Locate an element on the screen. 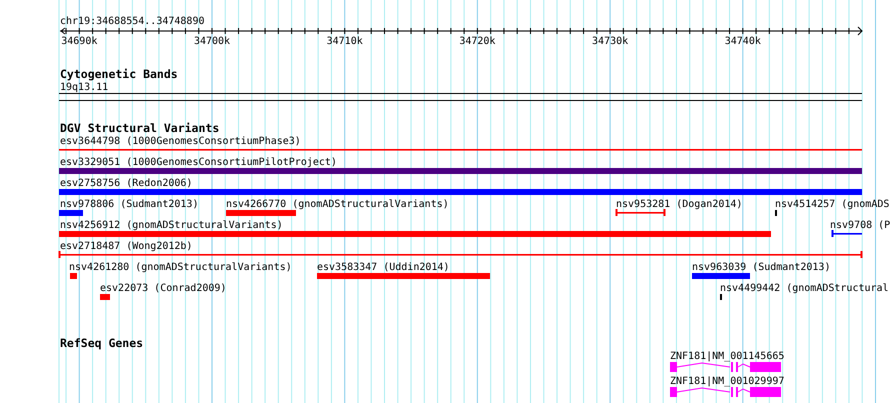 The height and width of the screenshot is (403, 890). tick-label: 34720k is located at coordinates (477, 41).